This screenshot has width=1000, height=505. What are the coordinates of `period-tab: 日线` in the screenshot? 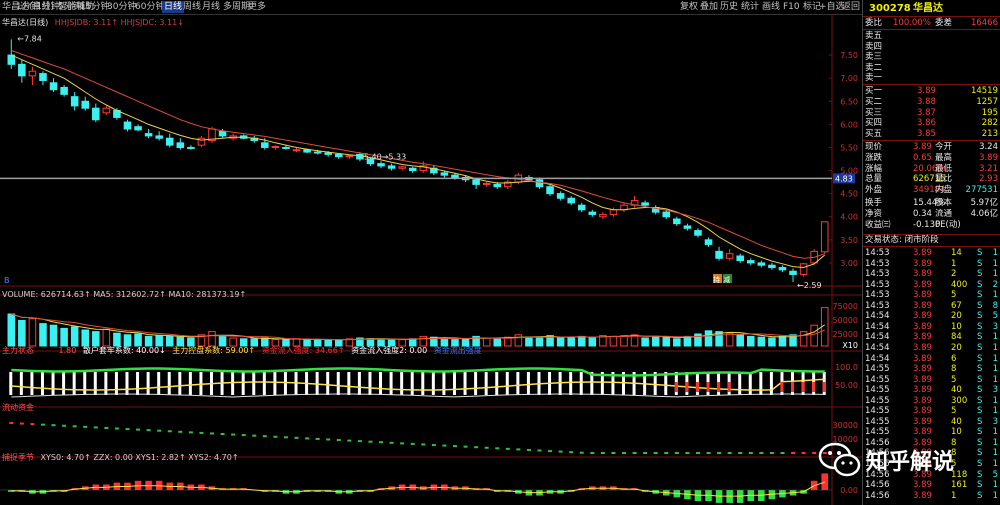 It's located at (173, 7).